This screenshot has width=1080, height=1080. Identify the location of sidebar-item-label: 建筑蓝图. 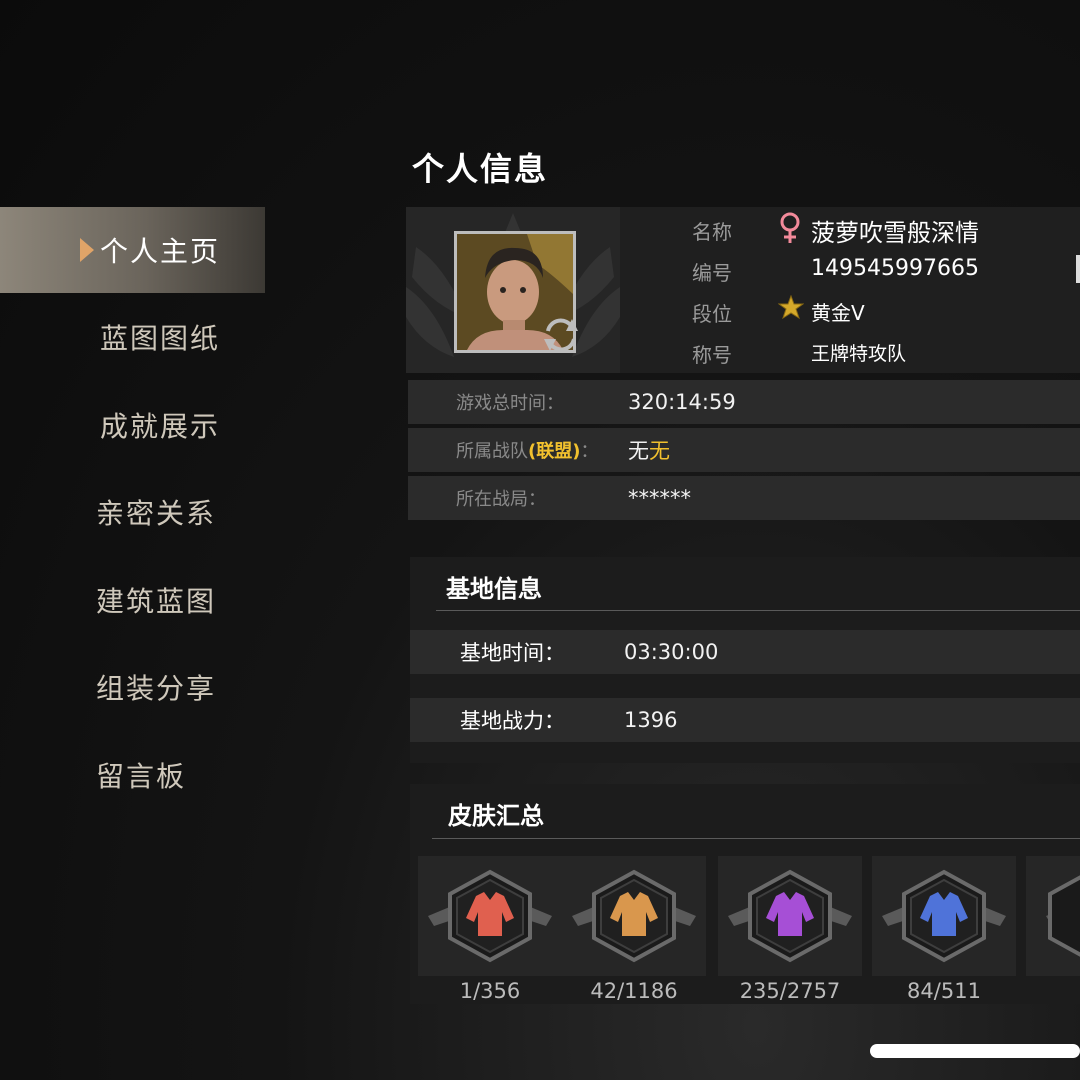
(156, 601).